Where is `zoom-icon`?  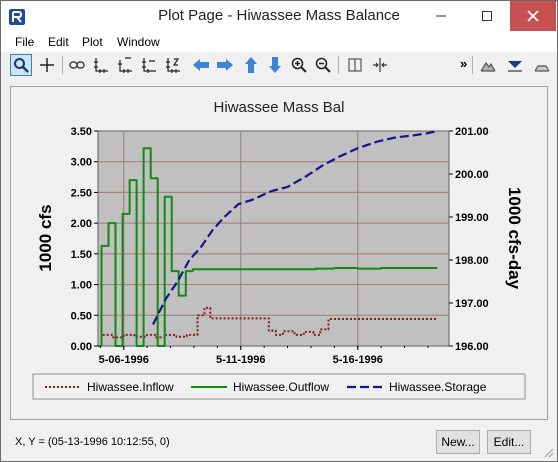
zoom-icon is located at coordinates (21, 65).